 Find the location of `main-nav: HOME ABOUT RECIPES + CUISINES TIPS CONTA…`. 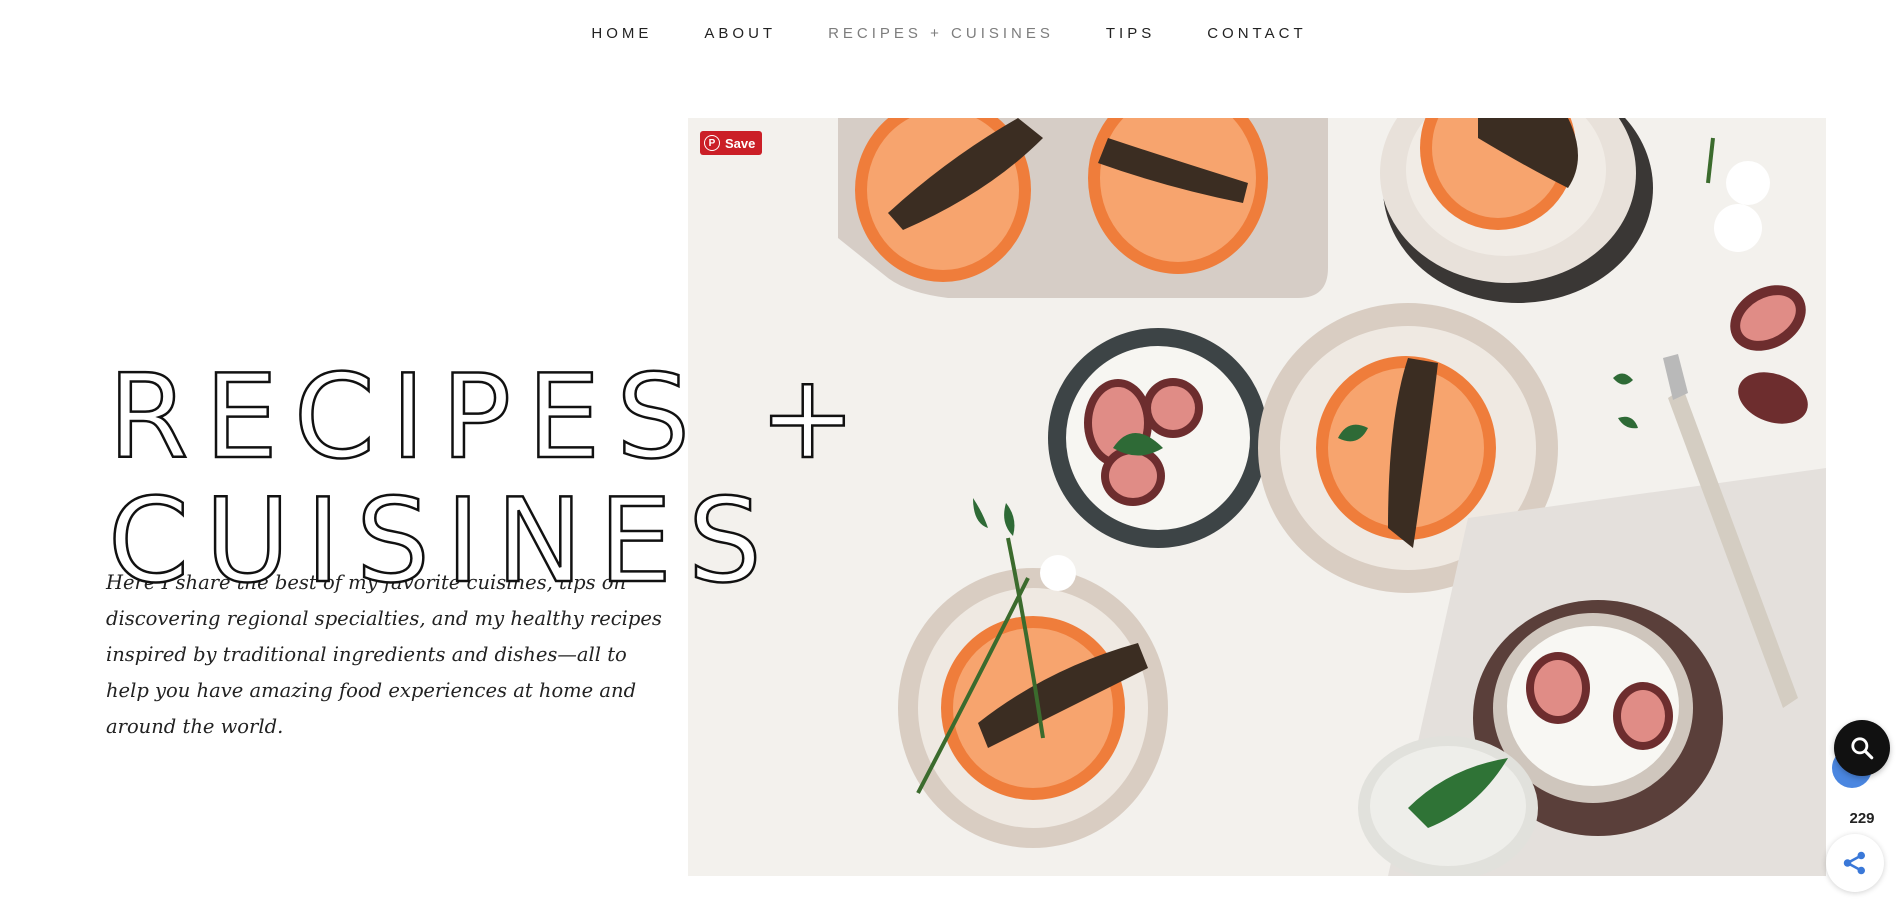

main-nav: HOME ABOUT RECIPES + CUISINES TIPS CONTA… is located at coordinates (949, 33).